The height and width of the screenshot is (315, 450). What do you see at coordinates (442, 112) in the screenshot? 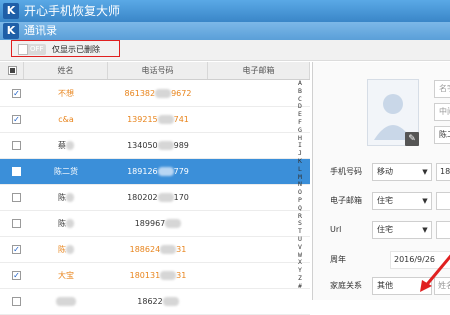
I see `middle-name-field: 中间` at bounding box center [442, 112].